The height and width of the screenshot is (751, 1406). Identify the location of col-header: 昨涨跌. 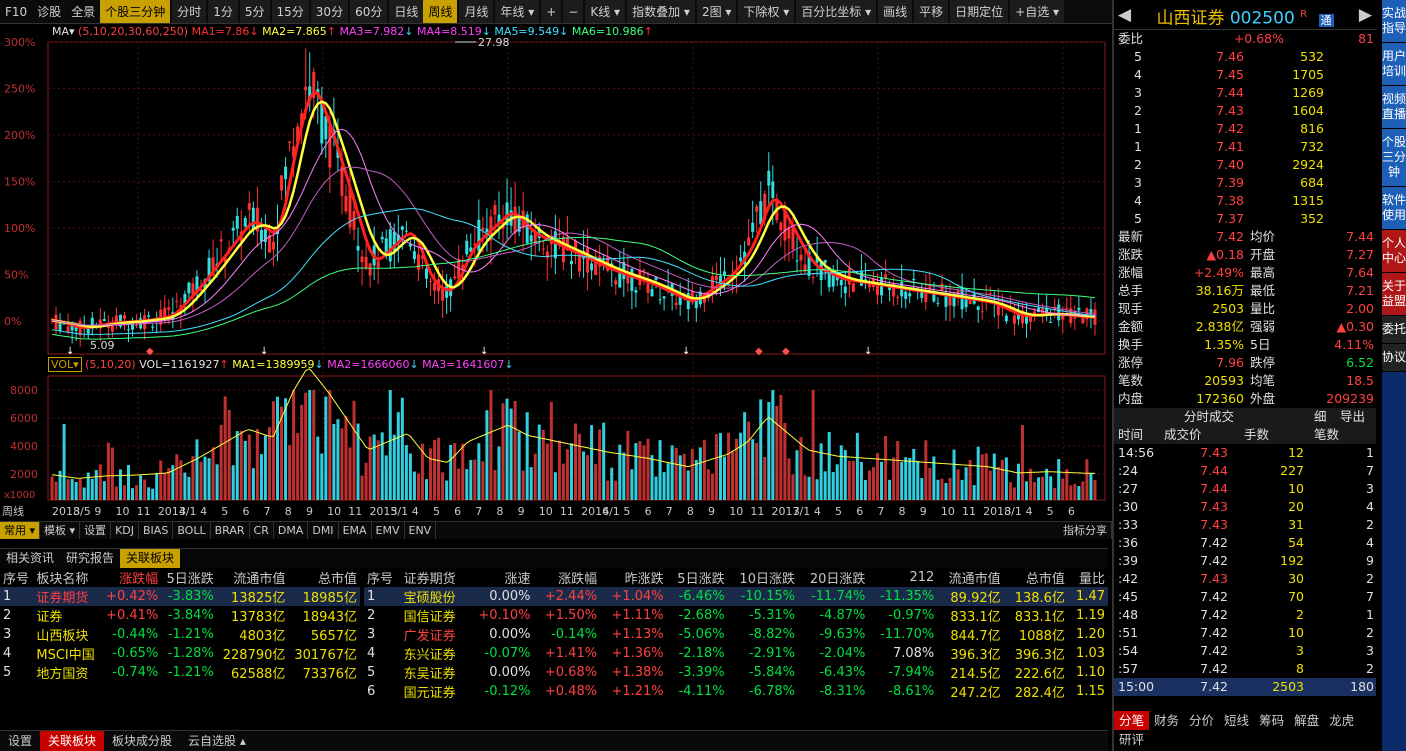
(633, 577).